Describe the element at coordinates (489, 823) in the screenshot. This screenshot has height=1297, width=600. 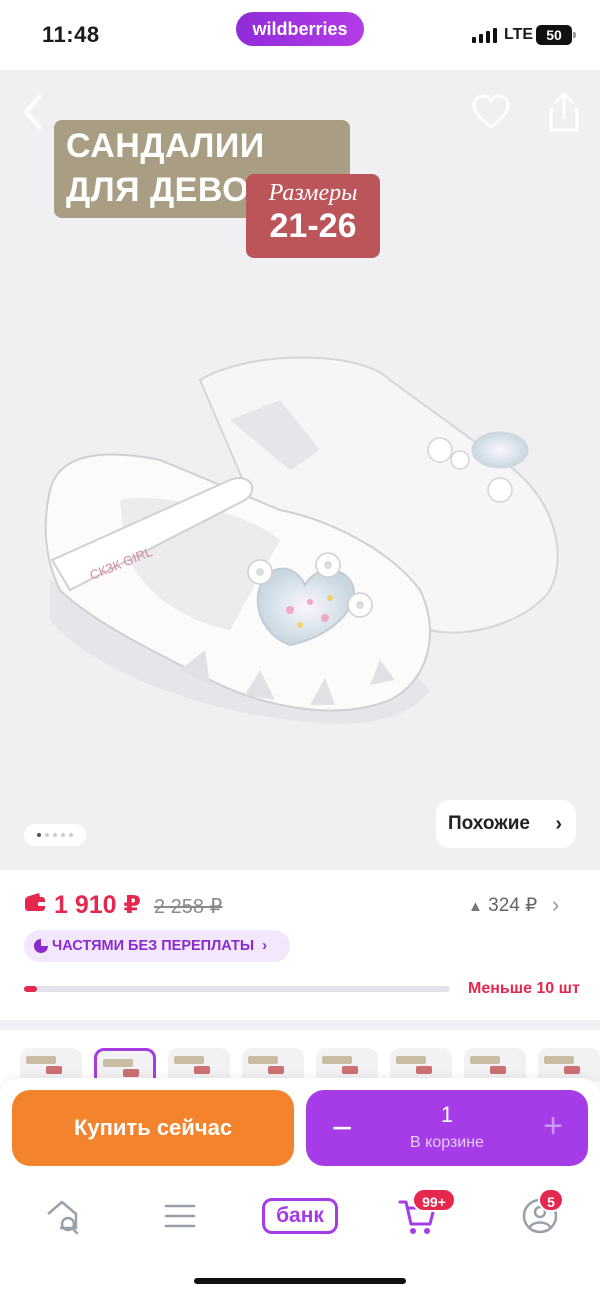
I see `similar-button-label: Похожие` at that location.